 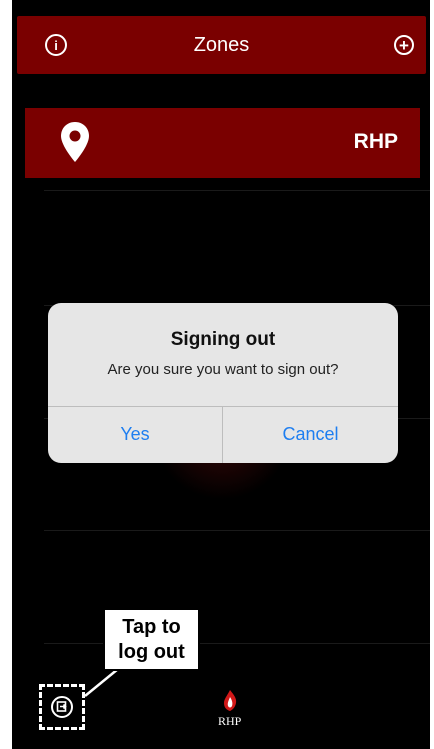 What do you see at coordinates (151, 652) in the screenshot?
I see `callout-line-2: log out` at bounding box center [151, 652].